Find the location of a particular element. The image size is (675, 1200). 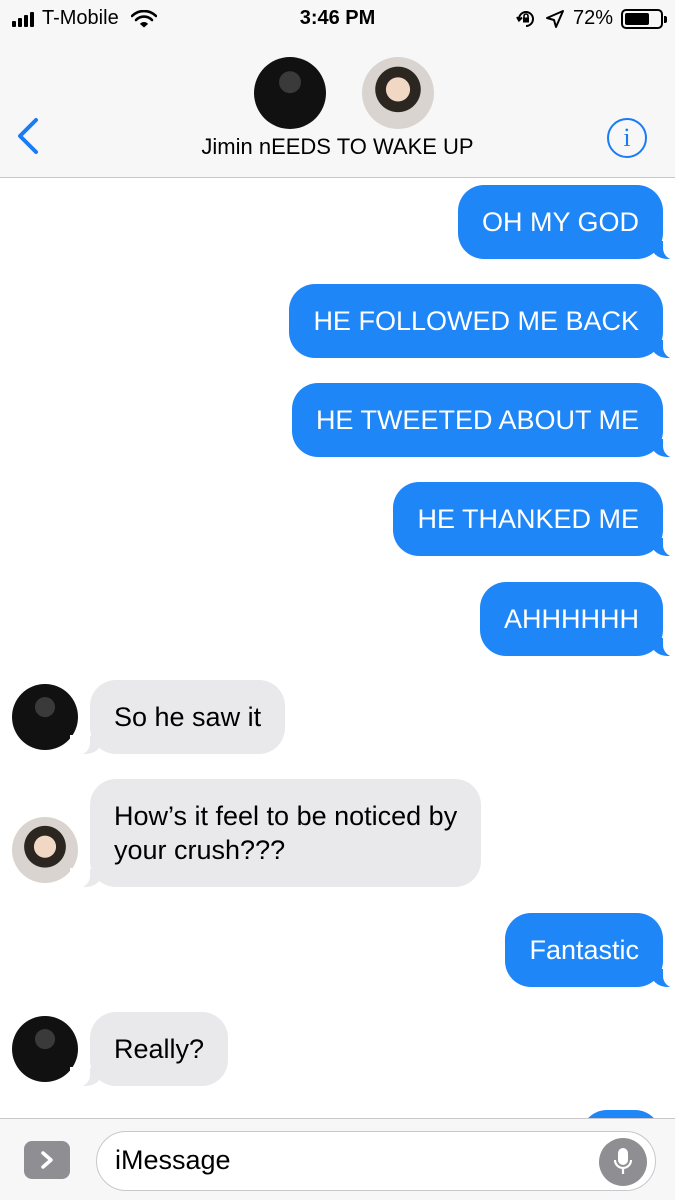

message-input-placeholder: iMessage is located at coordinates (173, 1160).